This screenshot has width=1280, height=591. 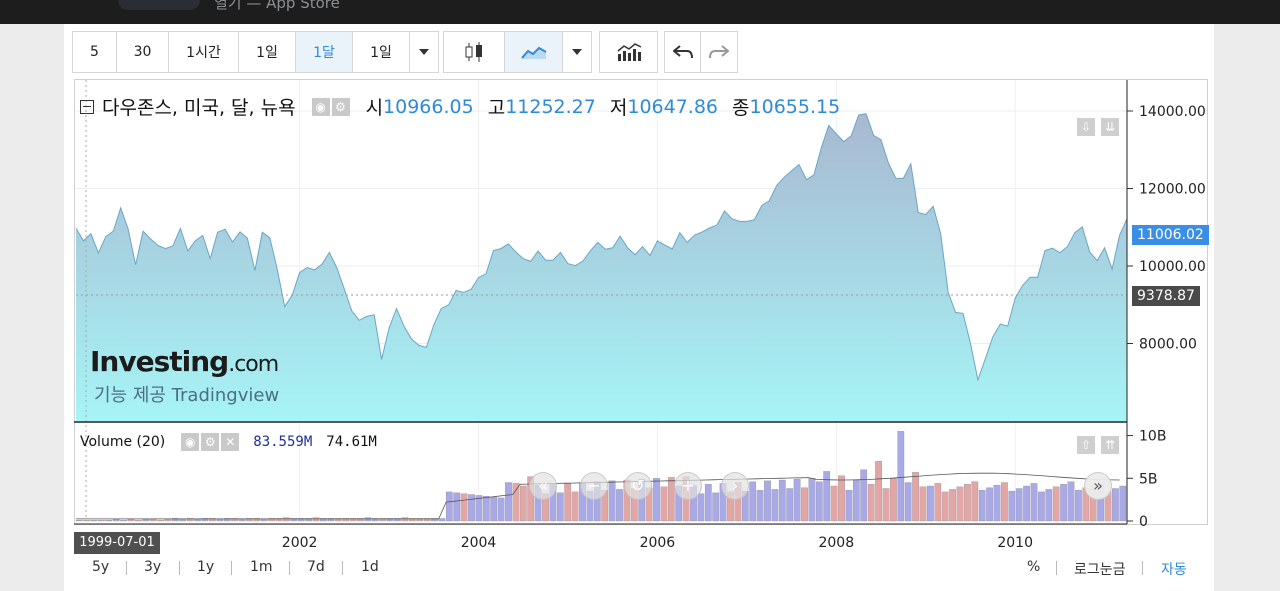 What do you see at coordinates (210, 442) in the screenshot?
I see `volume-gear-icon: ⚙` at bounding box center [210, 442].